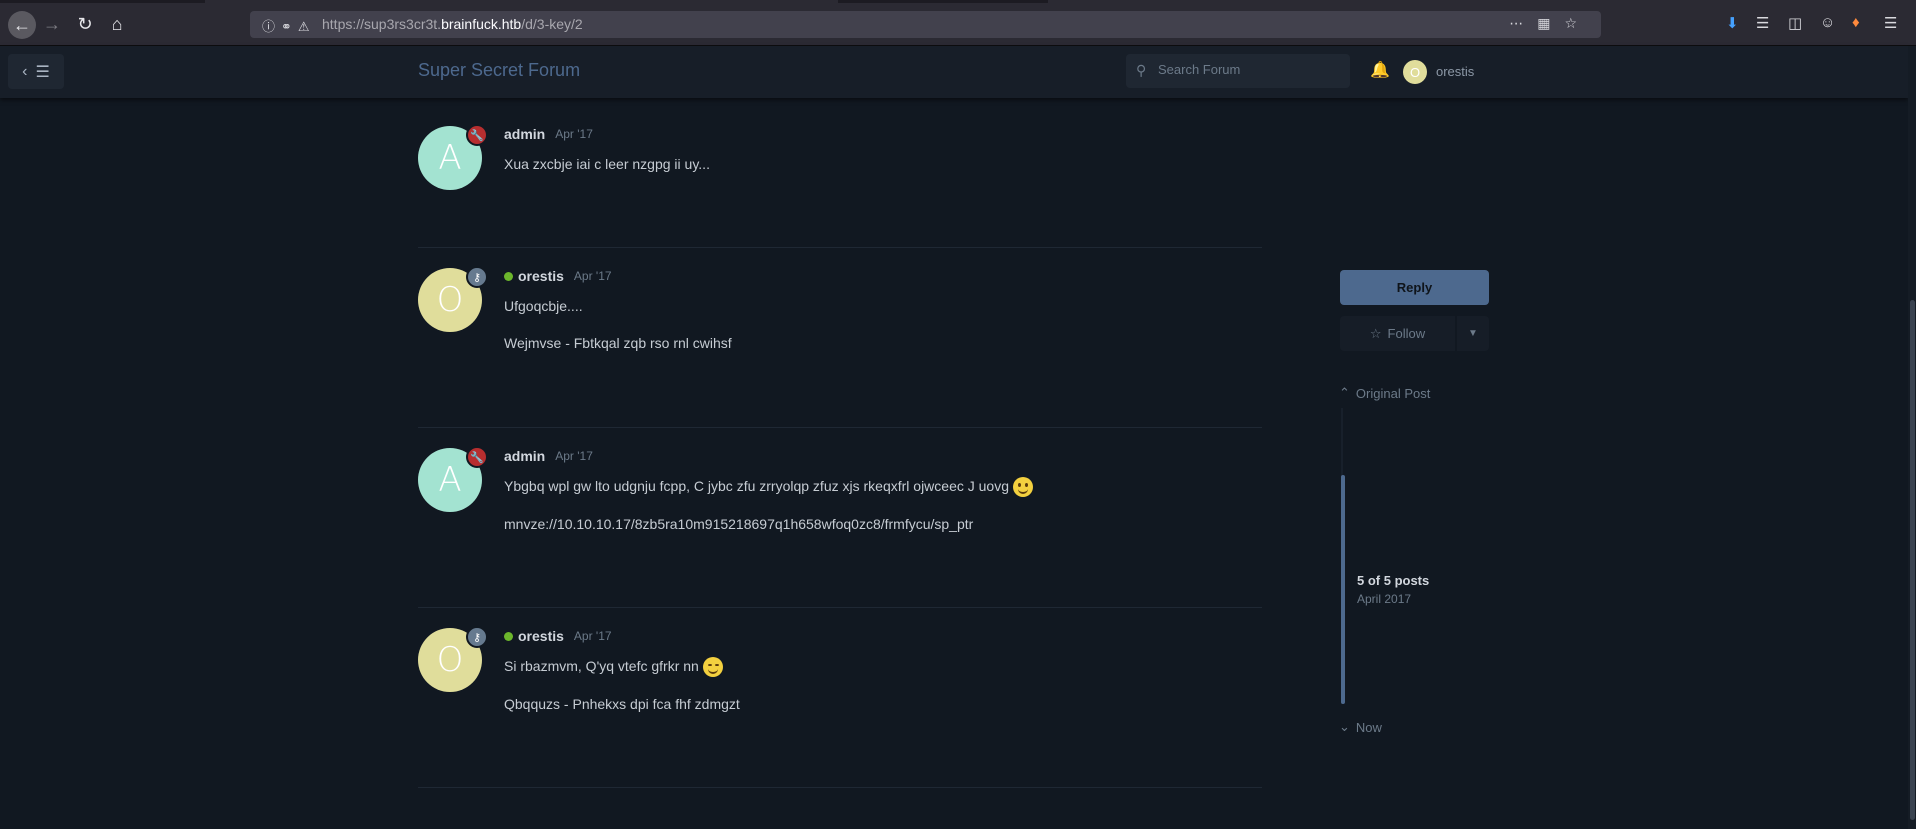 This screenshot has height=829, width=1916. What do you see at coordinates (712, 667) in the screenshot?
I see `wink-emoji-icon` at bounding box center [712, 667].